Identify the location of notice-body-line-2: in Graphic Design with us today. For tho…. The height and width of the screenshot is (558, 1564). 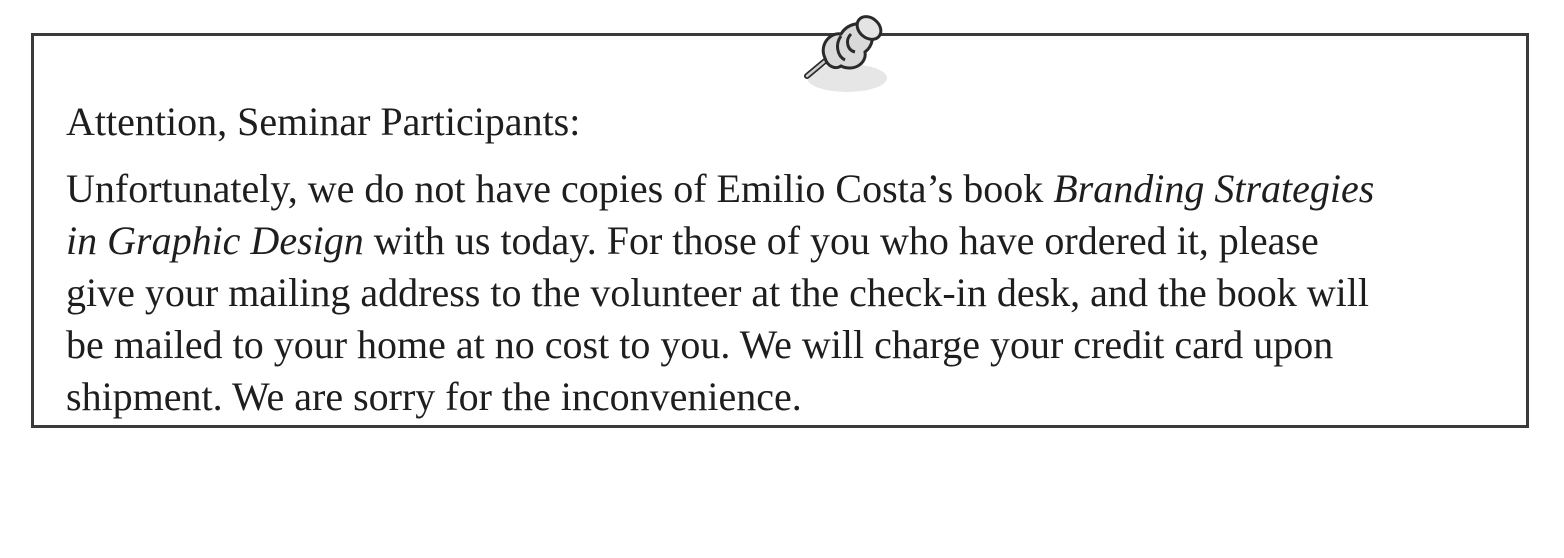
(786, 241).